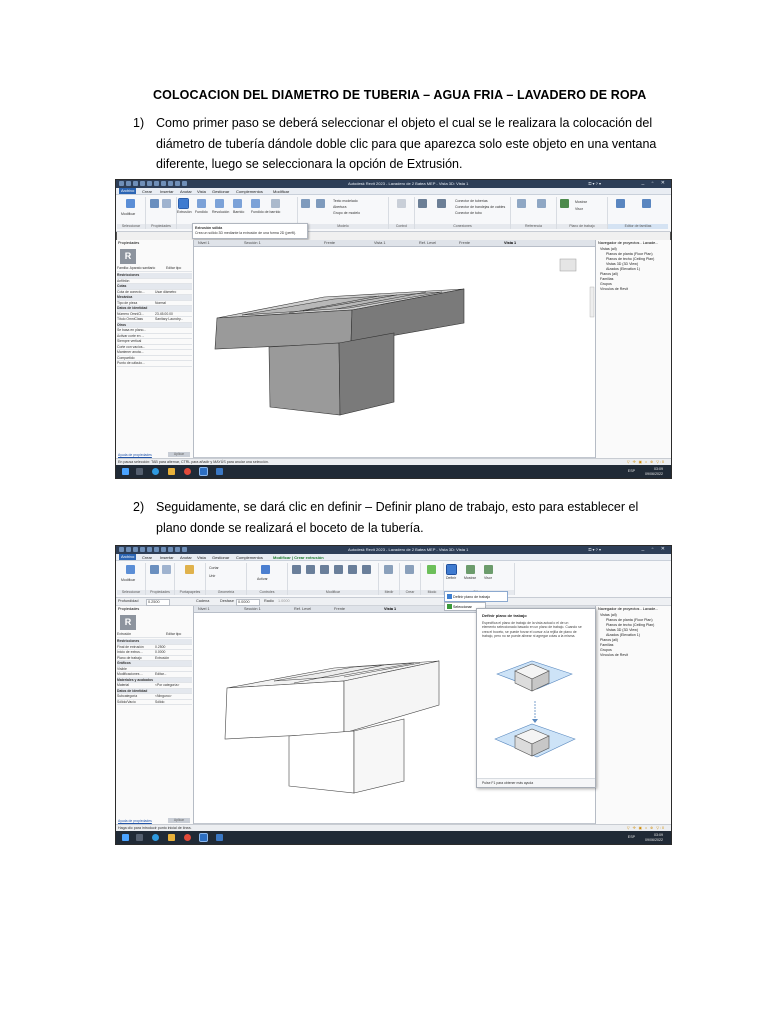 Image resolution: width=768 pixels, height=1024 pixels. What do you see at coordinates (614, 655) in the screenshot?
I see `browser-node: Vínculos de Revit` at bounding box center [614, 655].